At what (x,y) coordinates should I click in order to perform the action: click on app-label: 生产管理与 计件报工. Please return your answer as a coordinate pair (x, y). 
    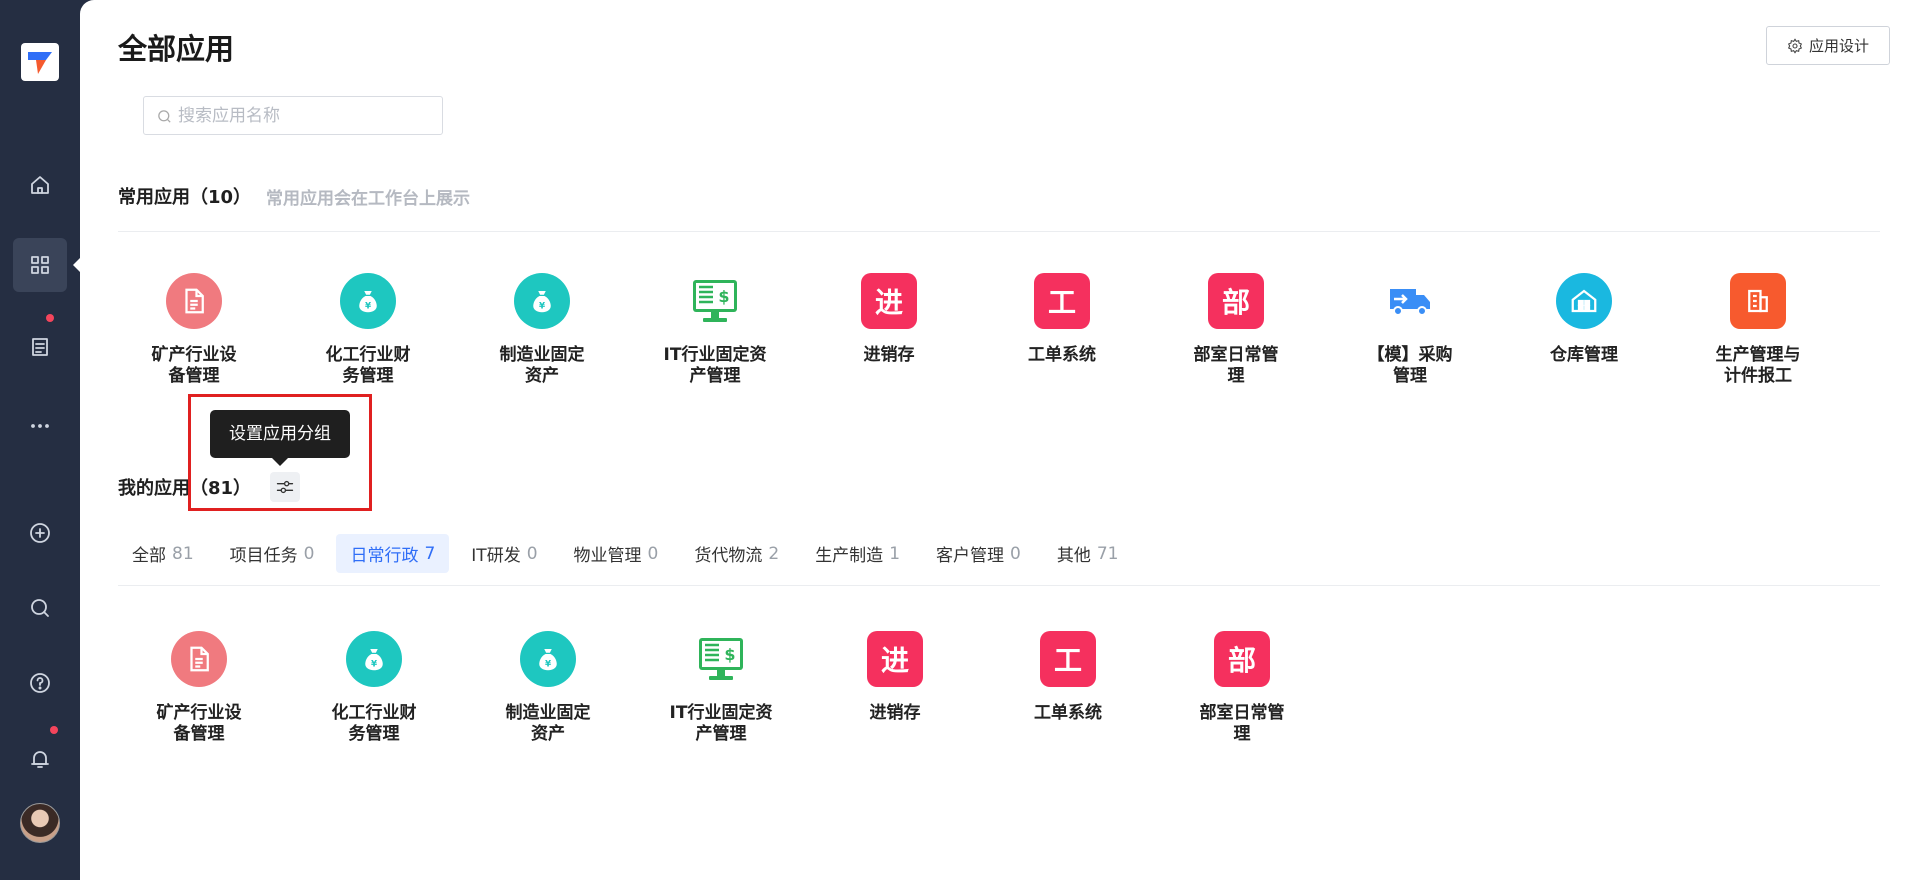
    Looking at the image, I should click on (1758, 365).